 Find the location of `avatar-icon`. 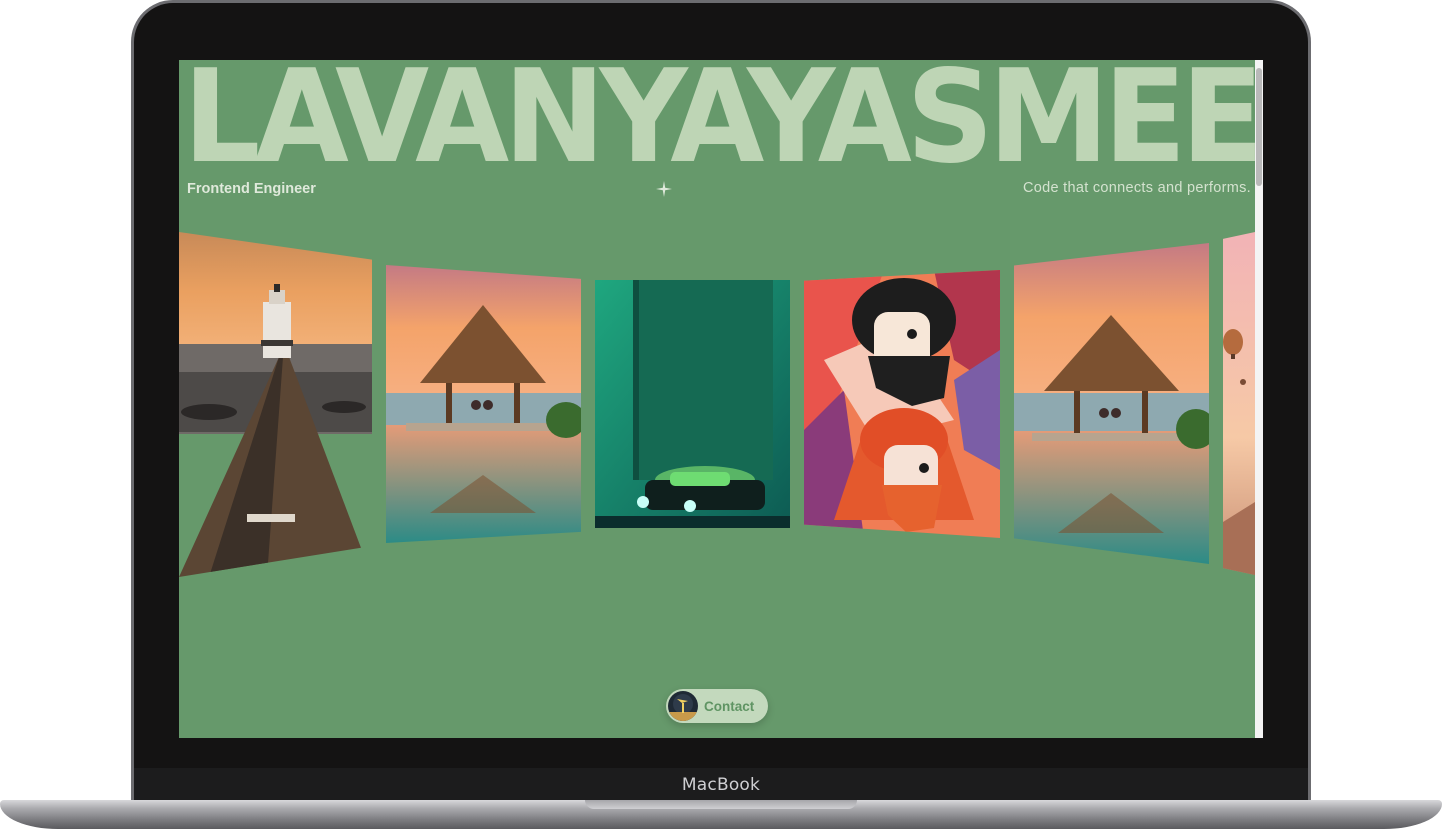

avatar-icon is located at coordinates (683, 706).